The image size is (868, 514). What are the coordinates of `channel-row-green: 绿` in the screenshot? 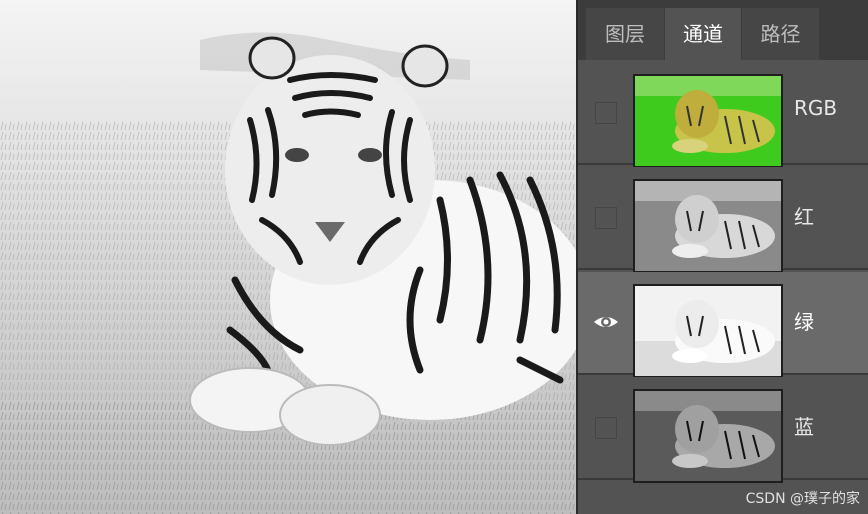 It's located at (723, 325).